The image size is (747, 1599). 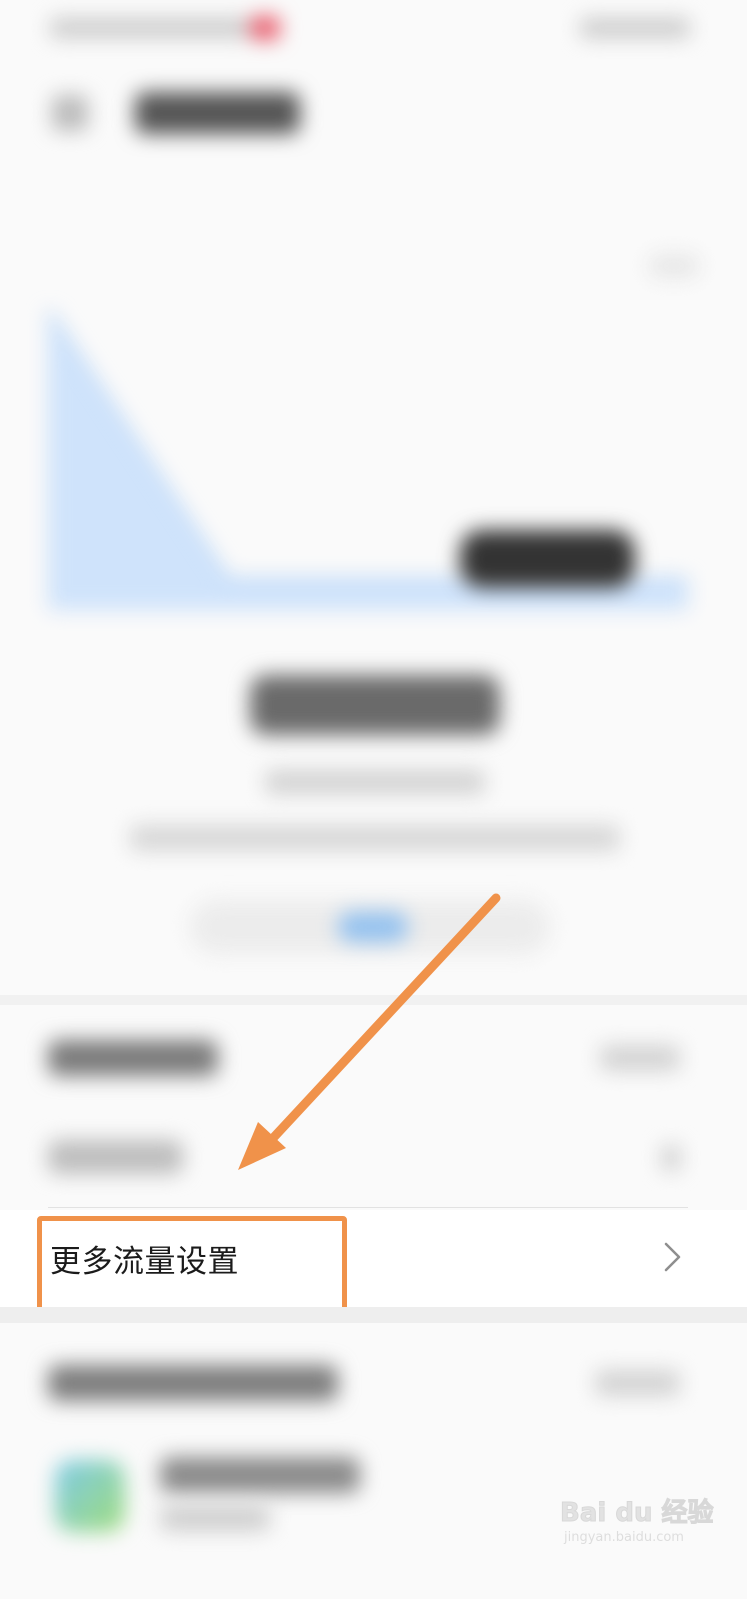 I want to click on chart-tooltip, so click(x=547, y=559).